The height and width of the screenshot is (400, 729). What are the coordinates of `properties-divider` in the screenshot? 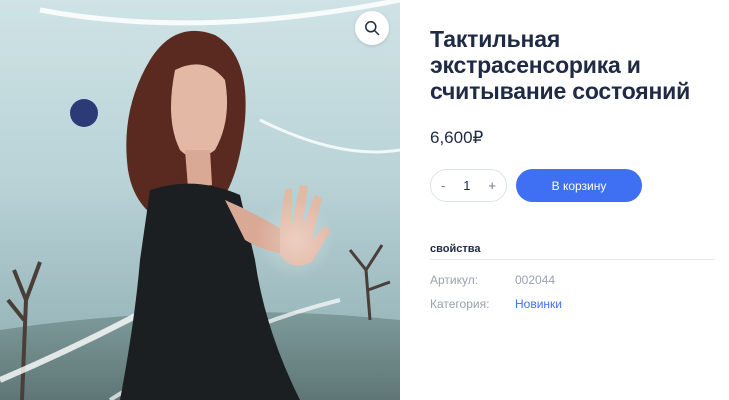 It's located at (572, 259).